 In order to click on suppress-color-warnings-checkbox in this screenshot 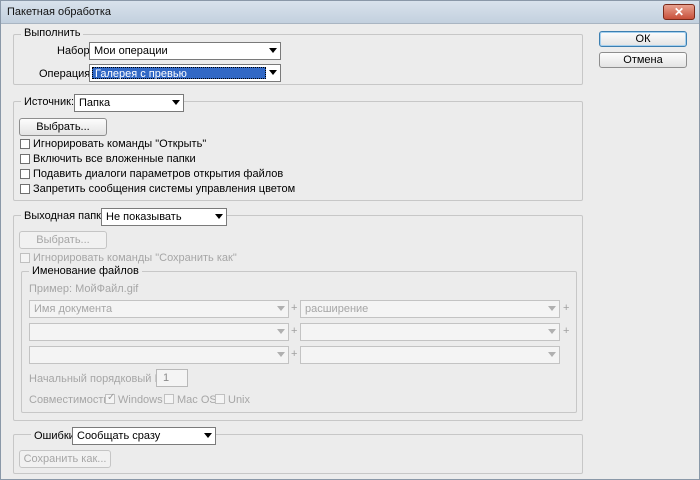, I will do `click(25, 189)`.